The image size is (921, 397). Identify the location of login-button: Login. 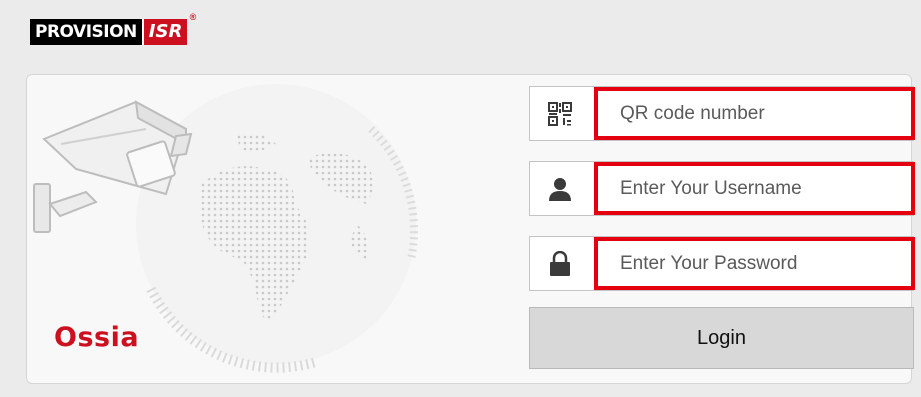
(721, 338).